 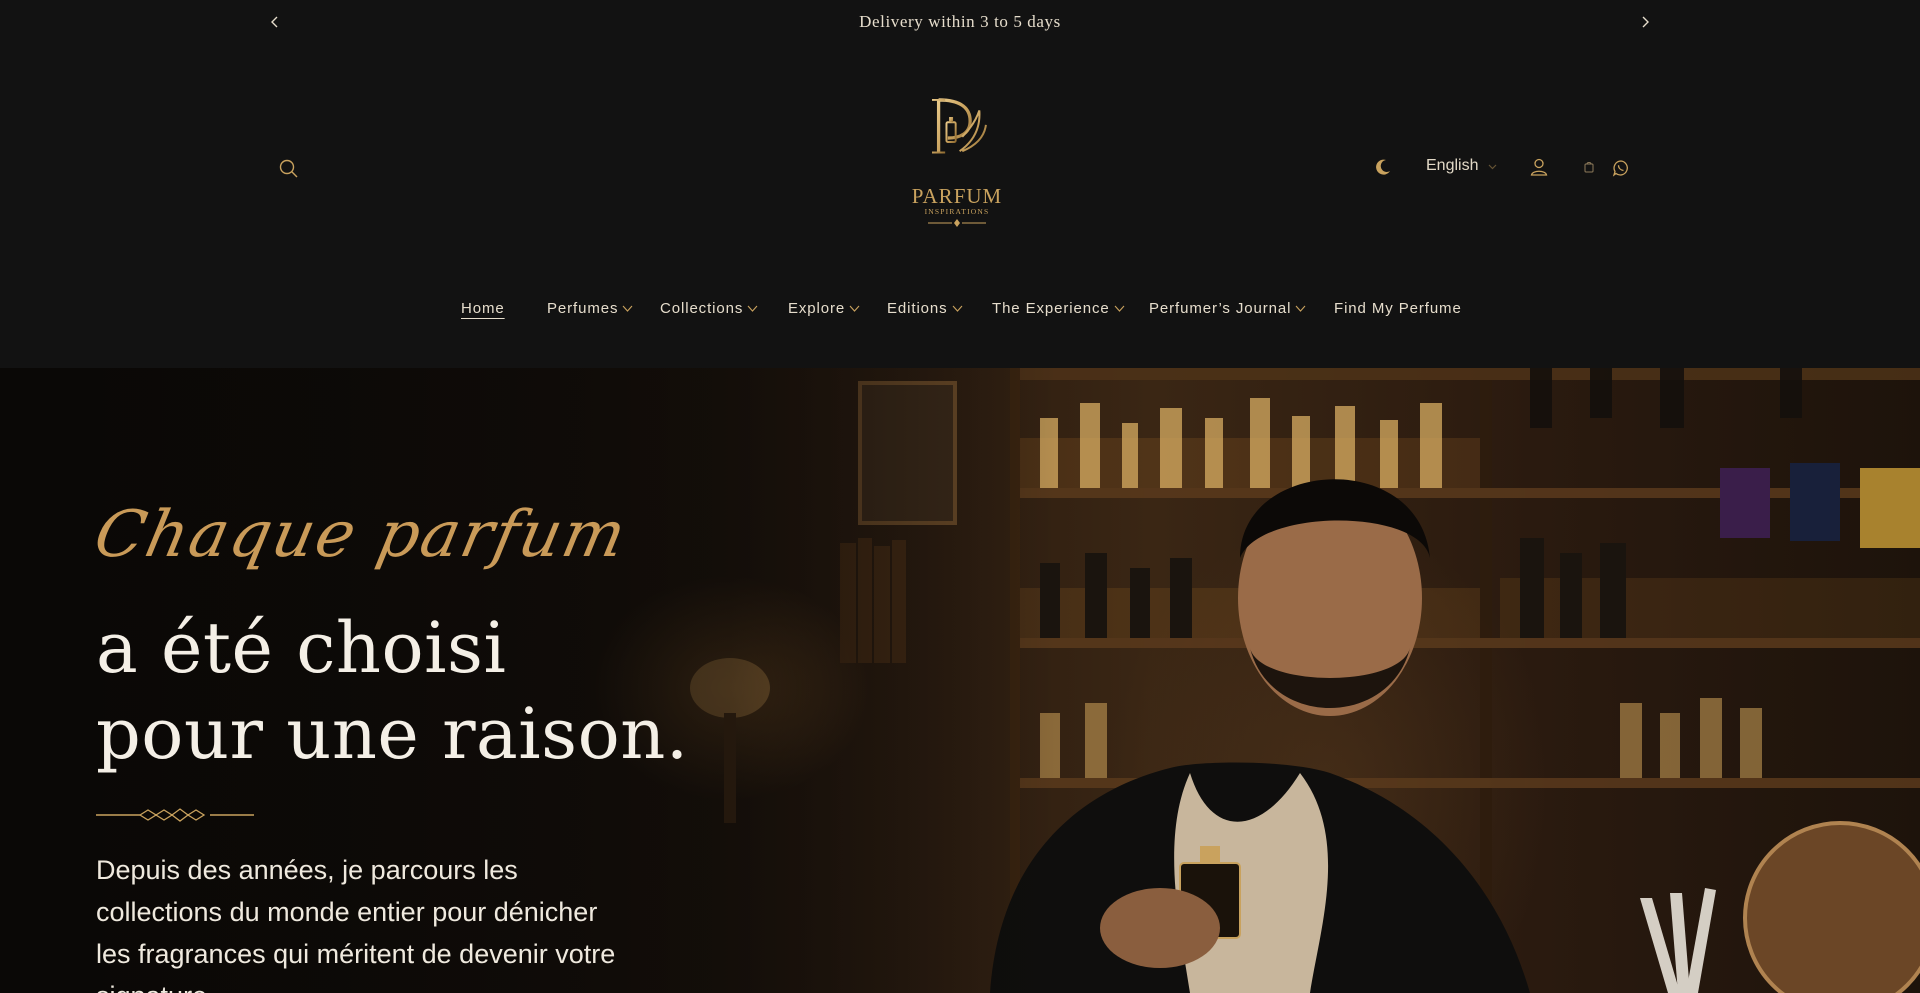 I want to click on account-icon, so click(x=1539, y=167).